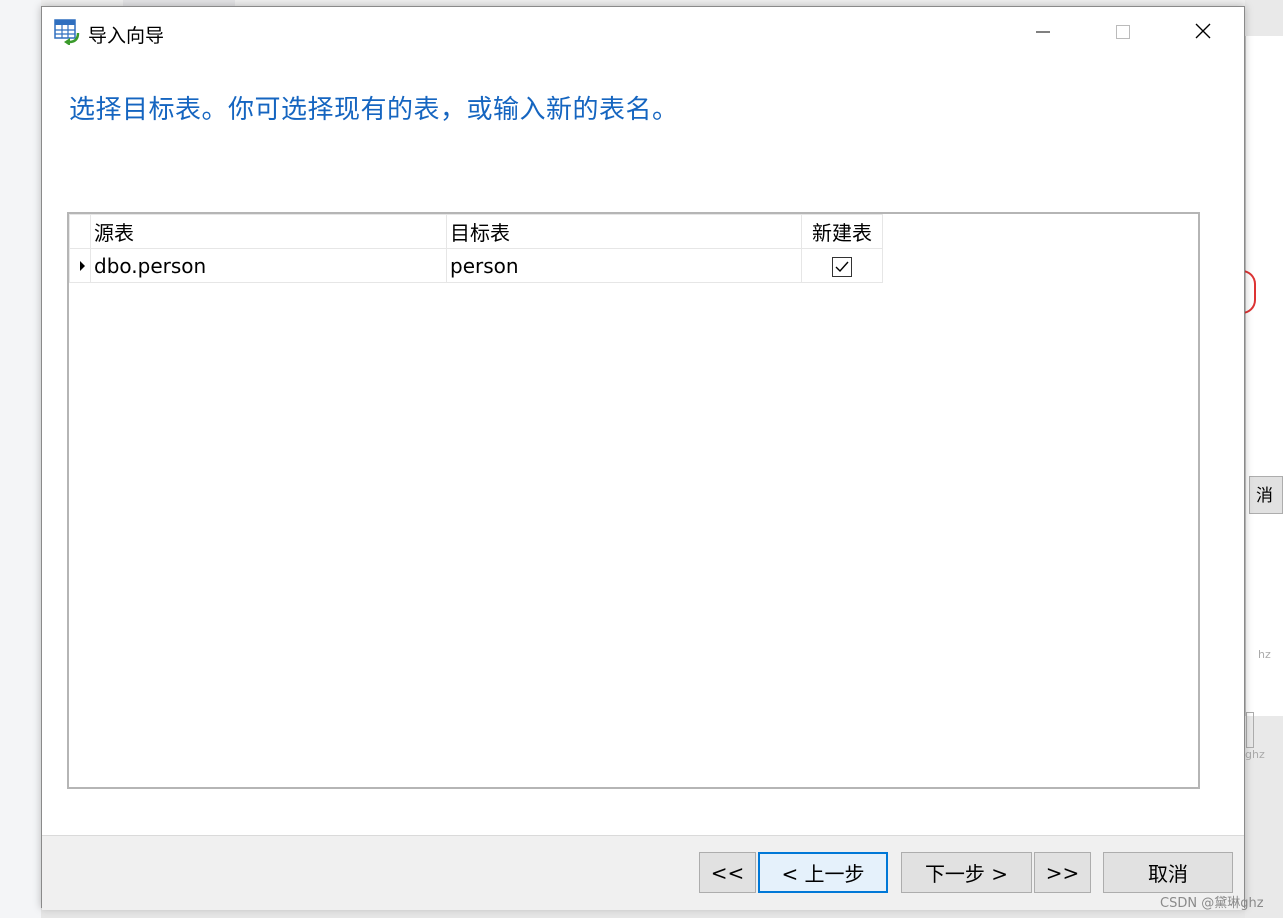 The height and width of the screenshot is (918, 1283). What do you see at coordinates (1168, 872) in the screenshot?
I see `cancel-button: 取消` at bounding box center [1168, 872].